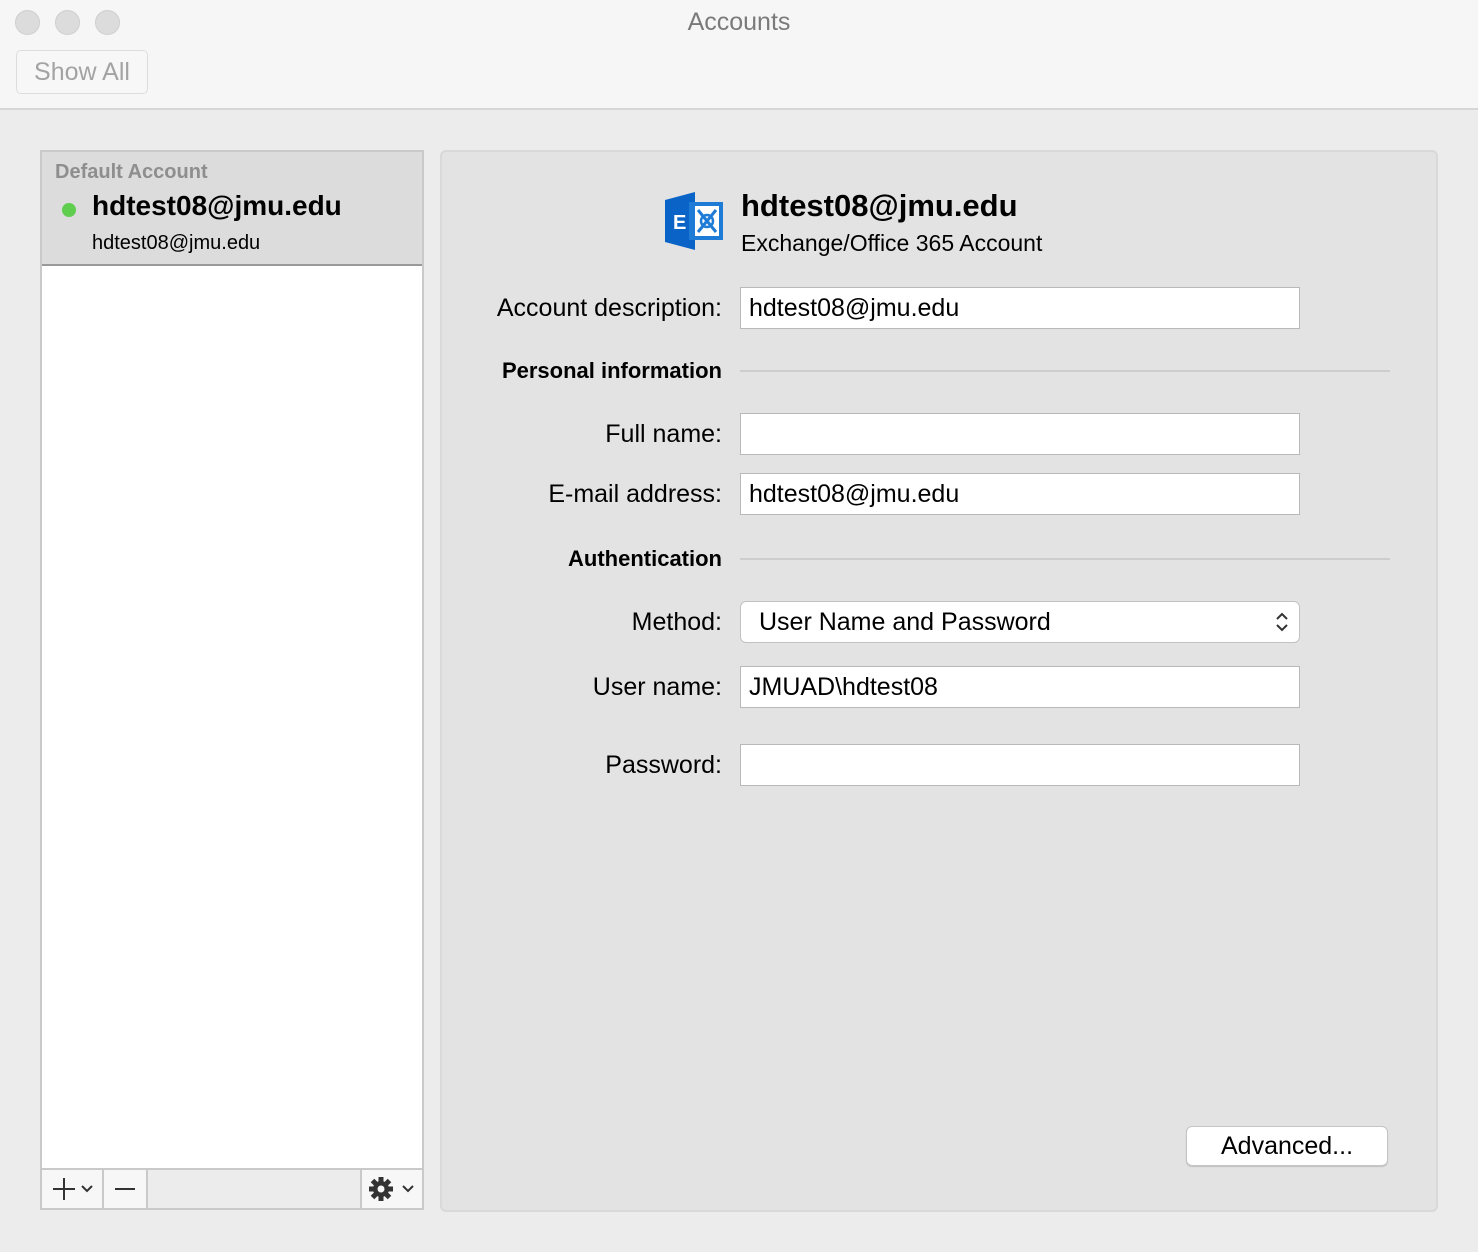  What do you see at coordinates (739, 22) in the screenshot?
I see `window-title: Accounts` at bounding box center [739, 22].